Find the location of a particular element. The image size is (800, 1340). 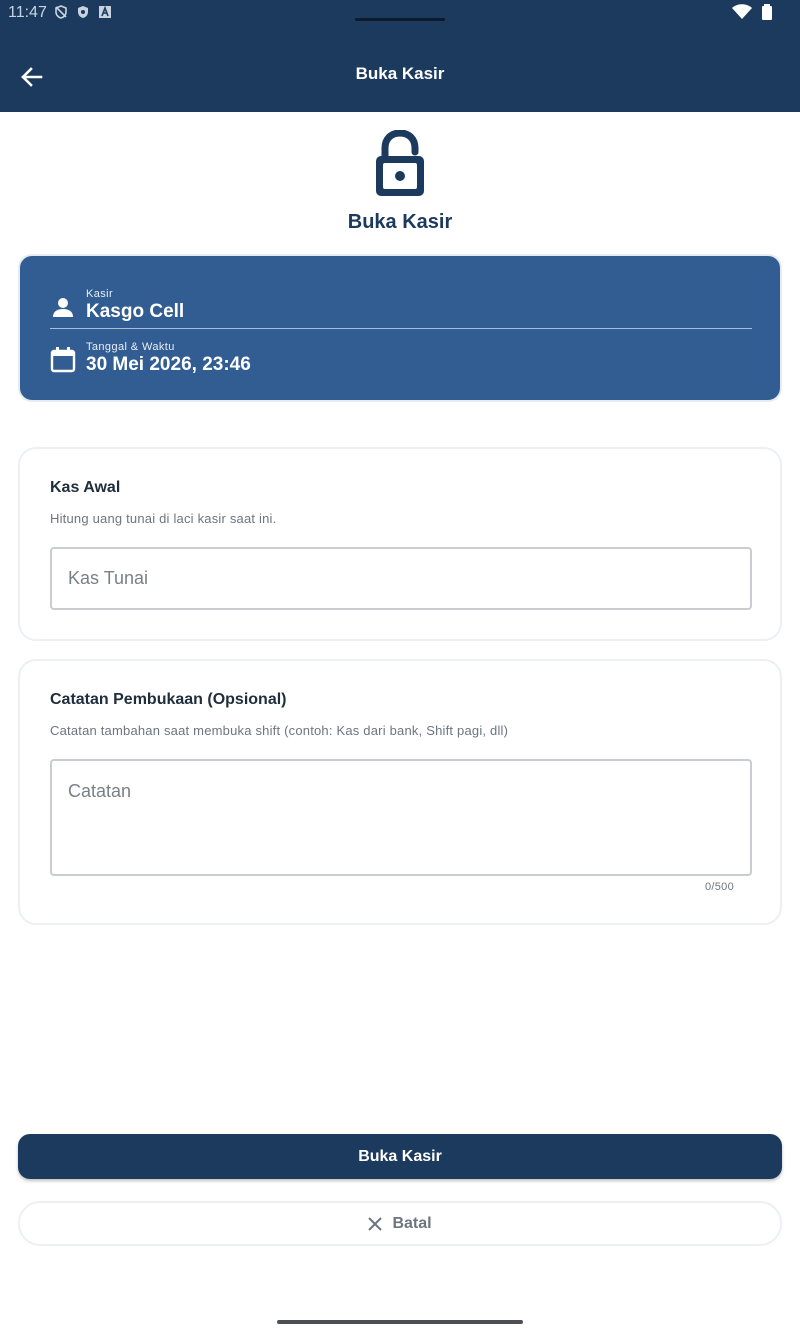

cashier-row: Kasir Kasgo Cell is located at coordinates (117, 306).